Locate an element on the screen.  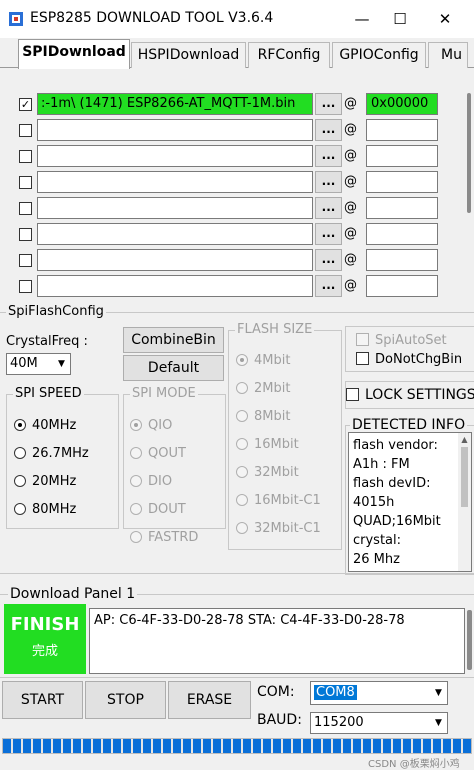
minimize-icon: — is located at coordinates (362, 19).